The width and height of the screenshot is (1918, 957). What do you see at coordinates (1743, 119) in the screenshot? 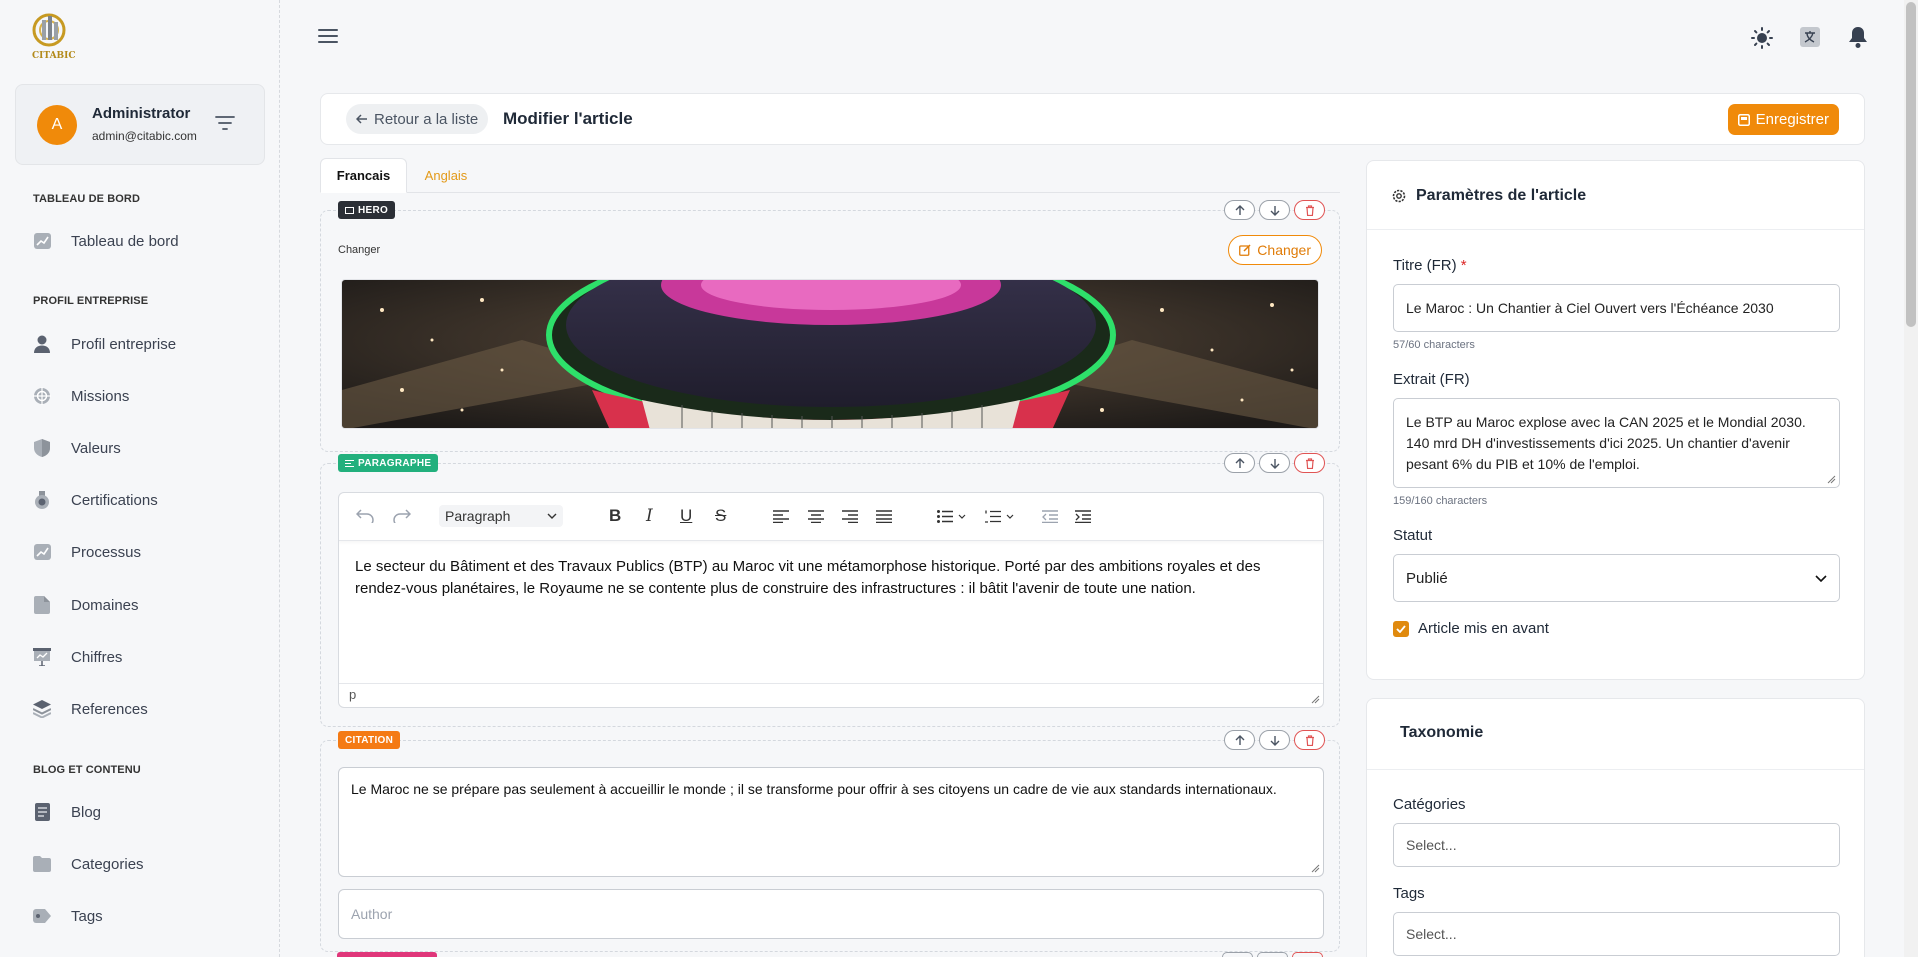
I see `save-icon` at bounding box center [1743, 119].